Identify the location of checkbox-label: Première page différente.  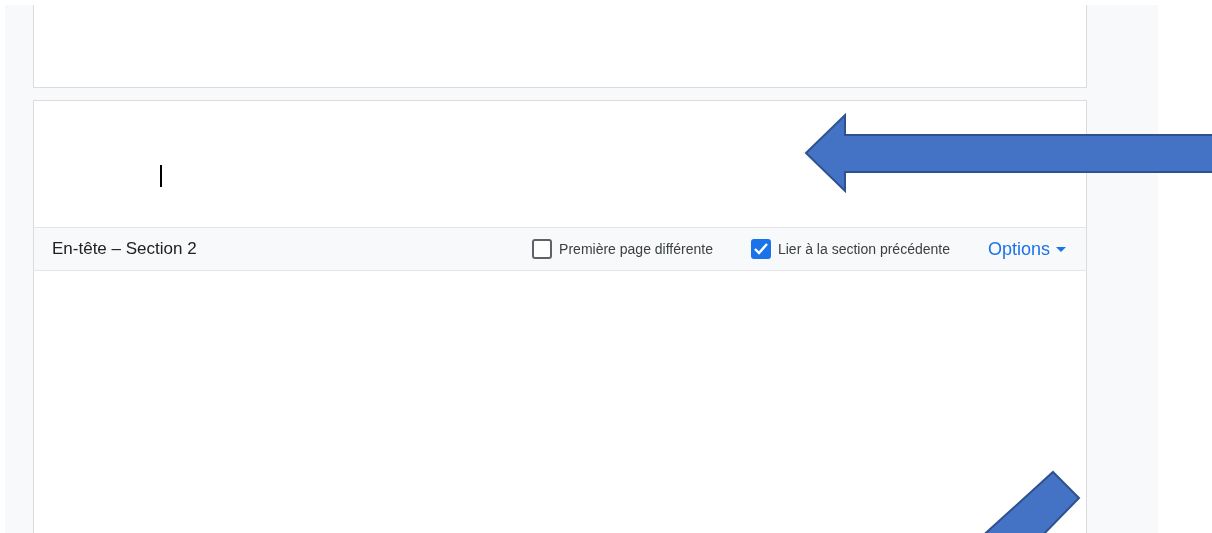
(636, 249).